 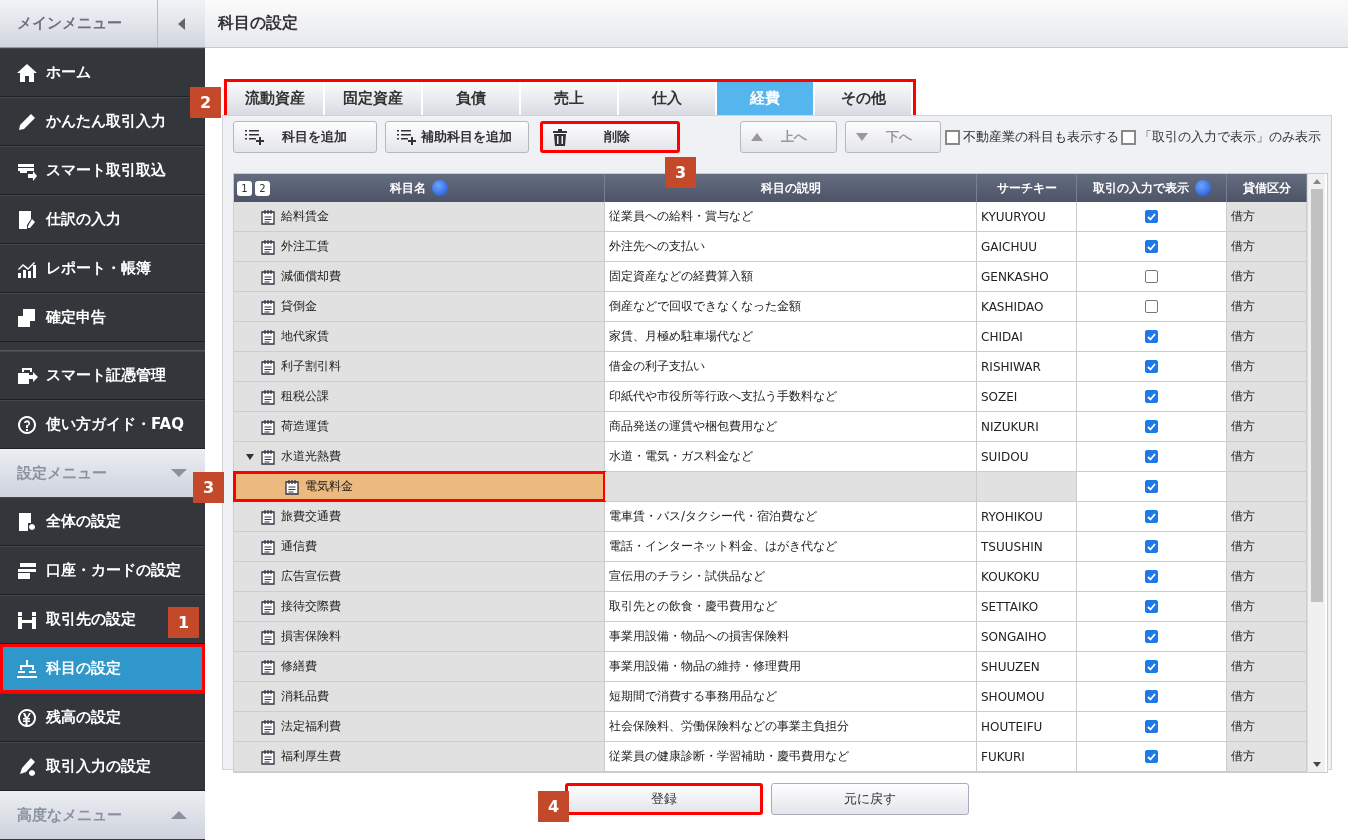 I want to click on search-key-cell: CHIDAI, so click(x=1027, y=336).